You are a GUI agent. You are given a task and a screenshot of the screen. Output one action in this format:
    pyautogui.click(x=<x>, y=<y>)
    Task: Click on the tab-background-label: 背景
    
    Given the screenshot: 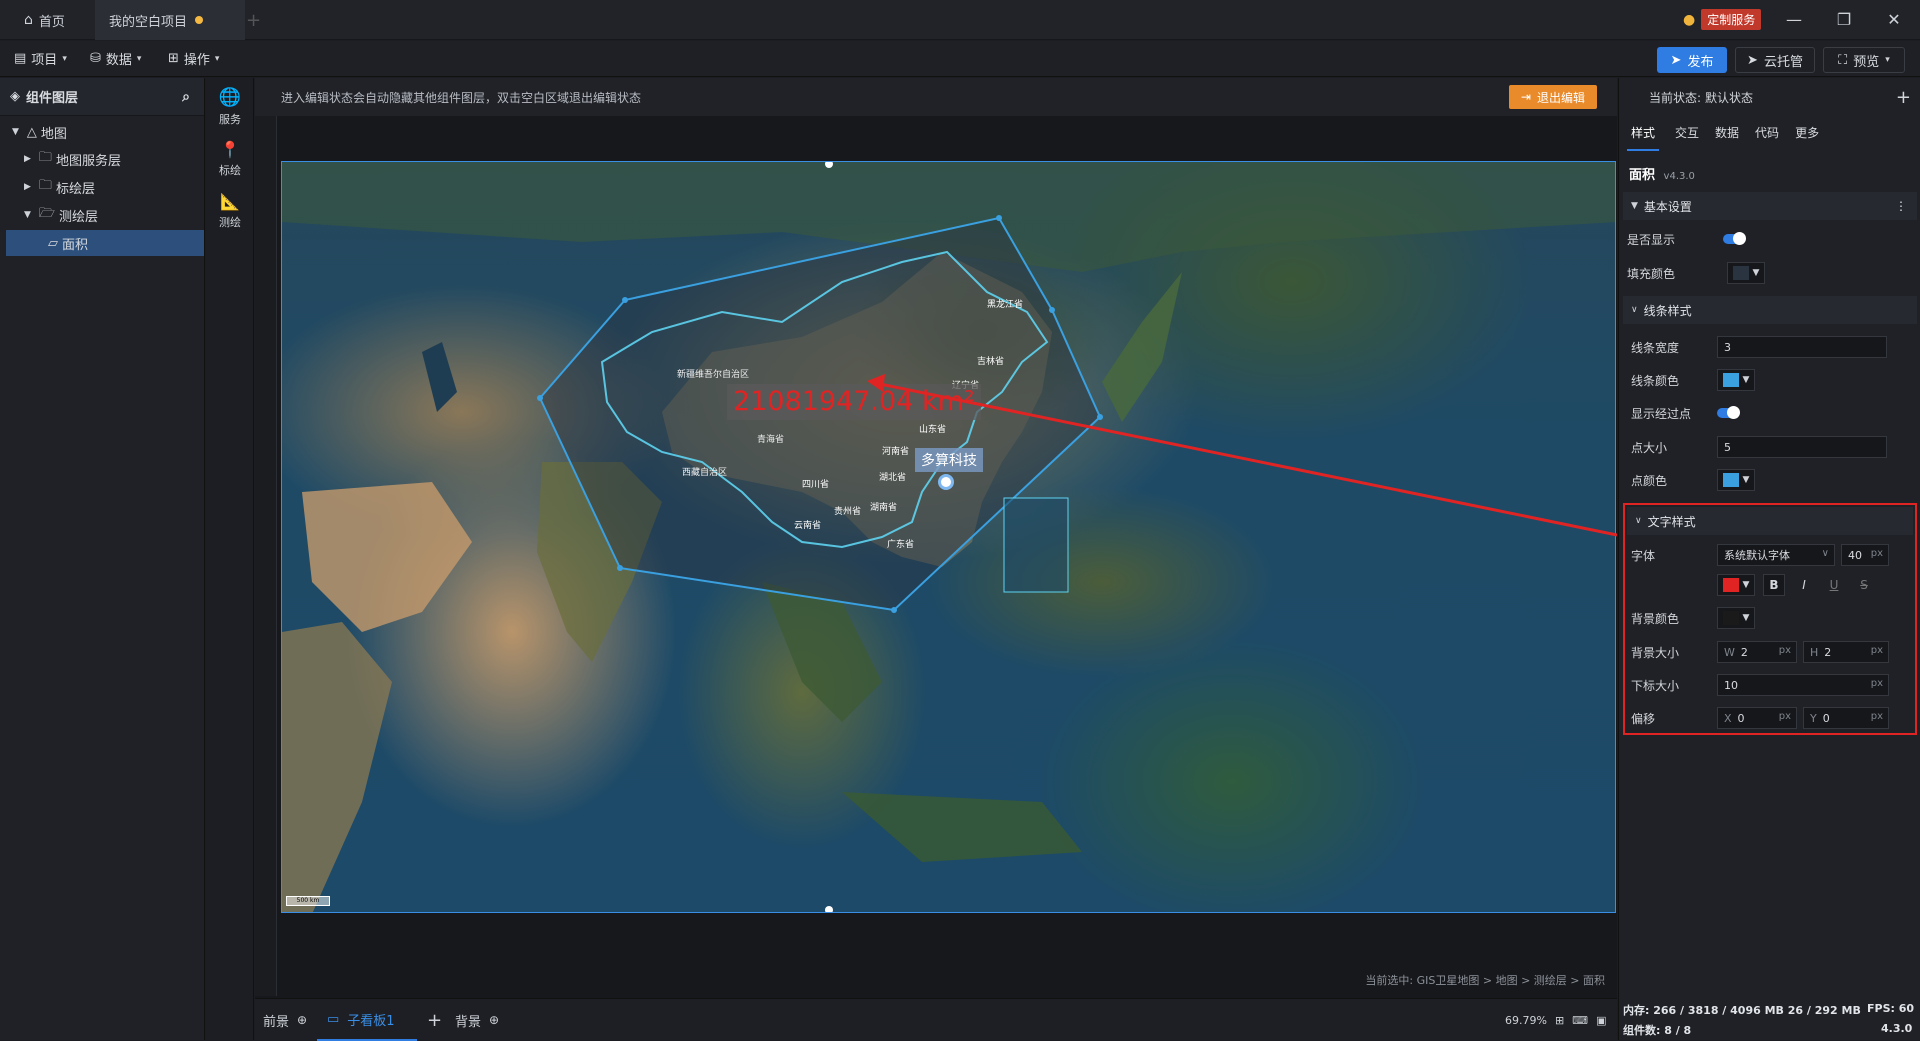 What is the action you would take?
    pyautogui.click(x=468, y=1022)
    